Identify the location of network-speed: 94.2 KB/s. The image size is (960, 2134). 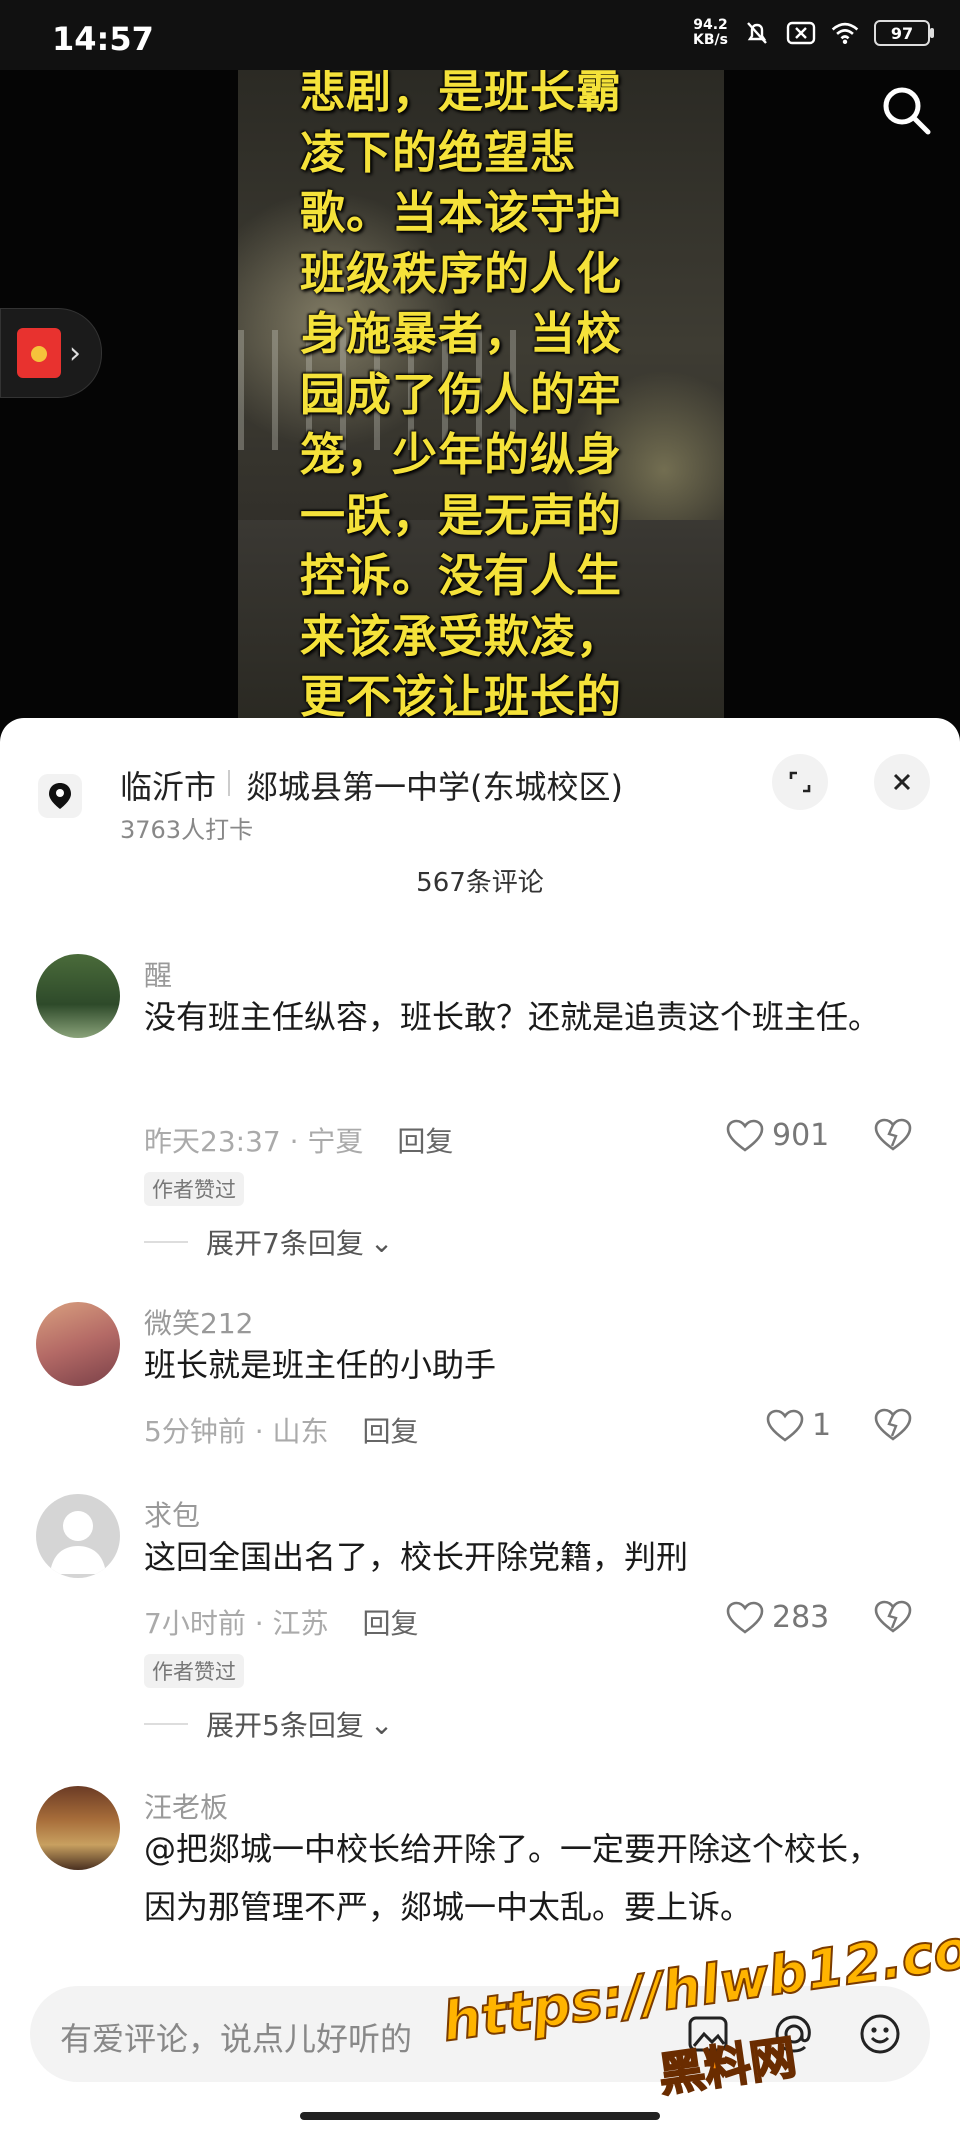
(710, 33).